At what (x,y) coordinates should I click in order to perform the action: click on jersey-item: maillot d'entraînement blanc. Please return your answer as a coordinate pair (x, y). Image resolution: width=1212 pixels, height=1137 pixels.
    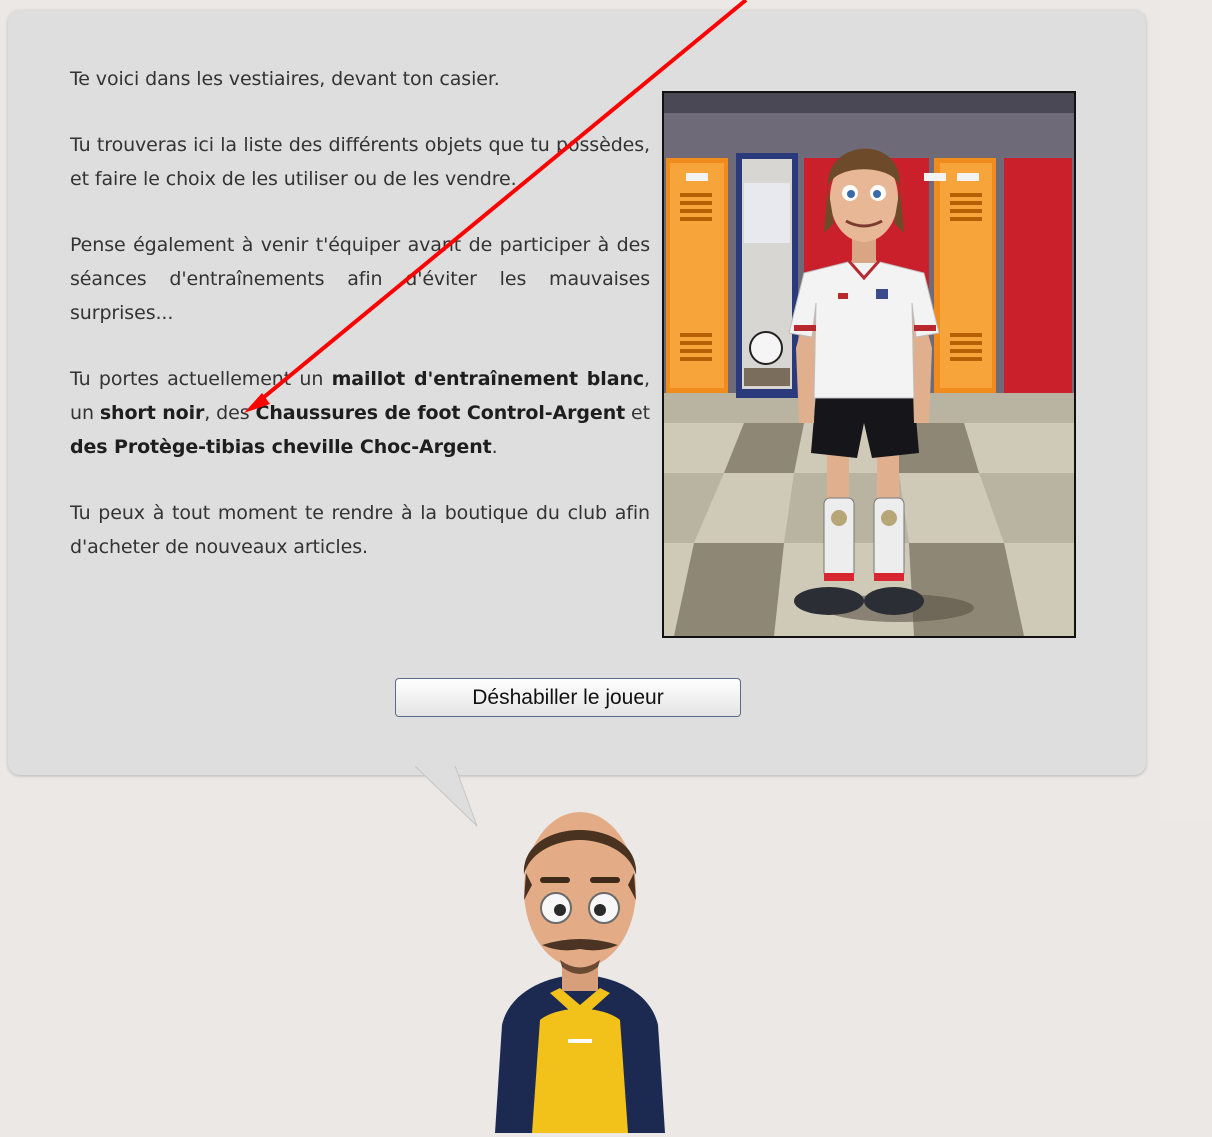
    Looking at the image, I should click on (488, 379).